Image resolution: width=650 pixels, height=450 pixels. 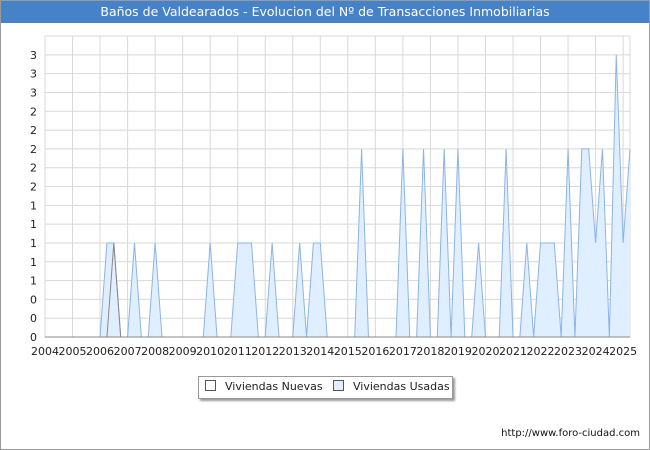 What do you see at coordinates (45, 351) in the screenshot?
I see `x-tick-label: 2004` at bounding box center [45, 351].